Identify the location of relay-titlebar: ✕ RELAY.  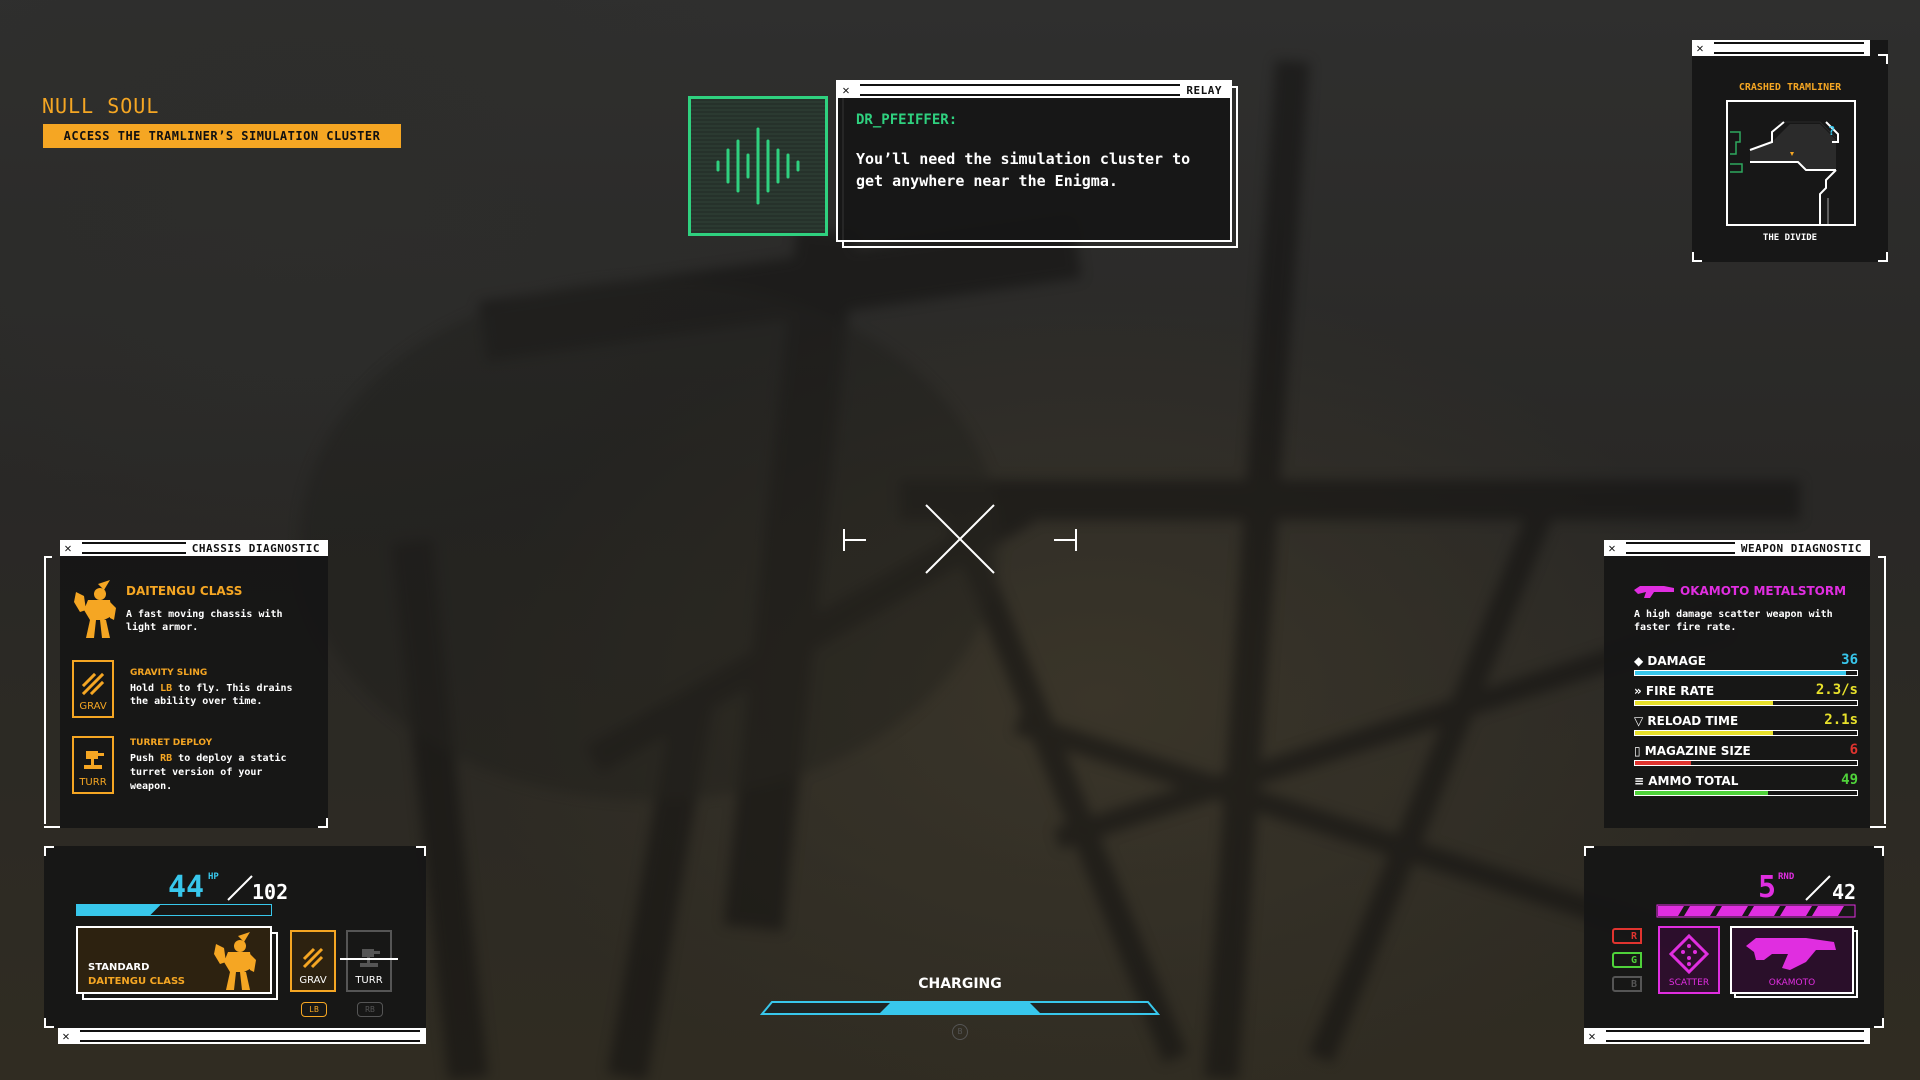
(1034, 90).